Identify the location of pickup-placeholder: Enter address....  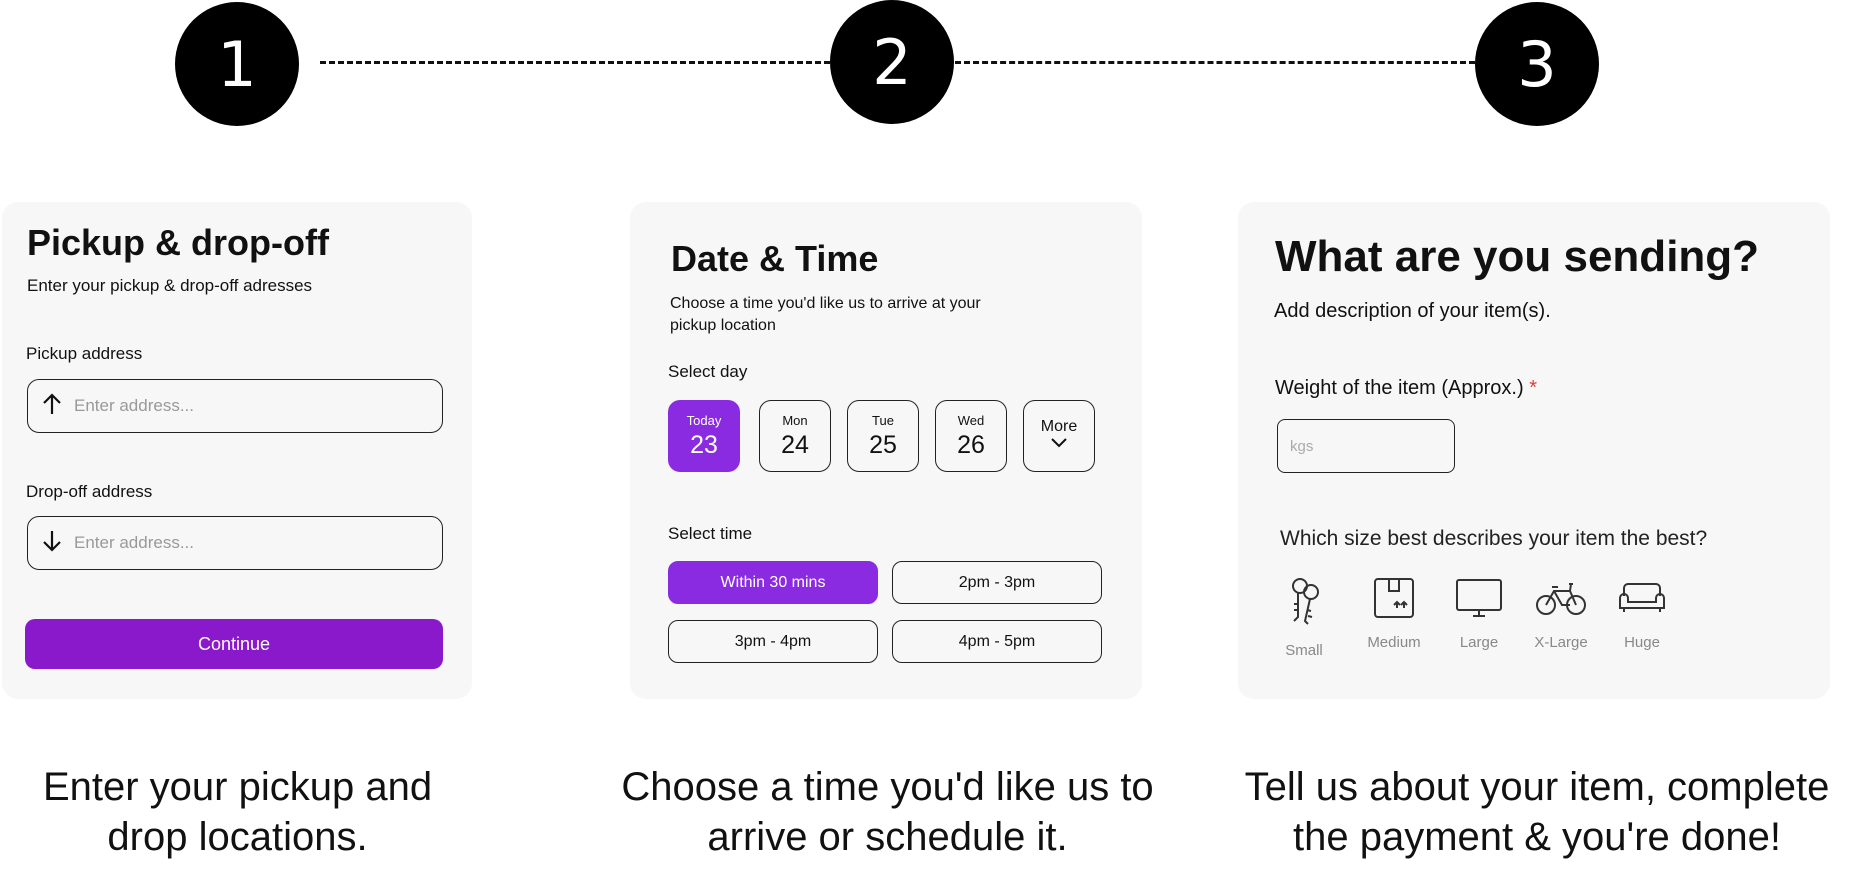
(134, 405).